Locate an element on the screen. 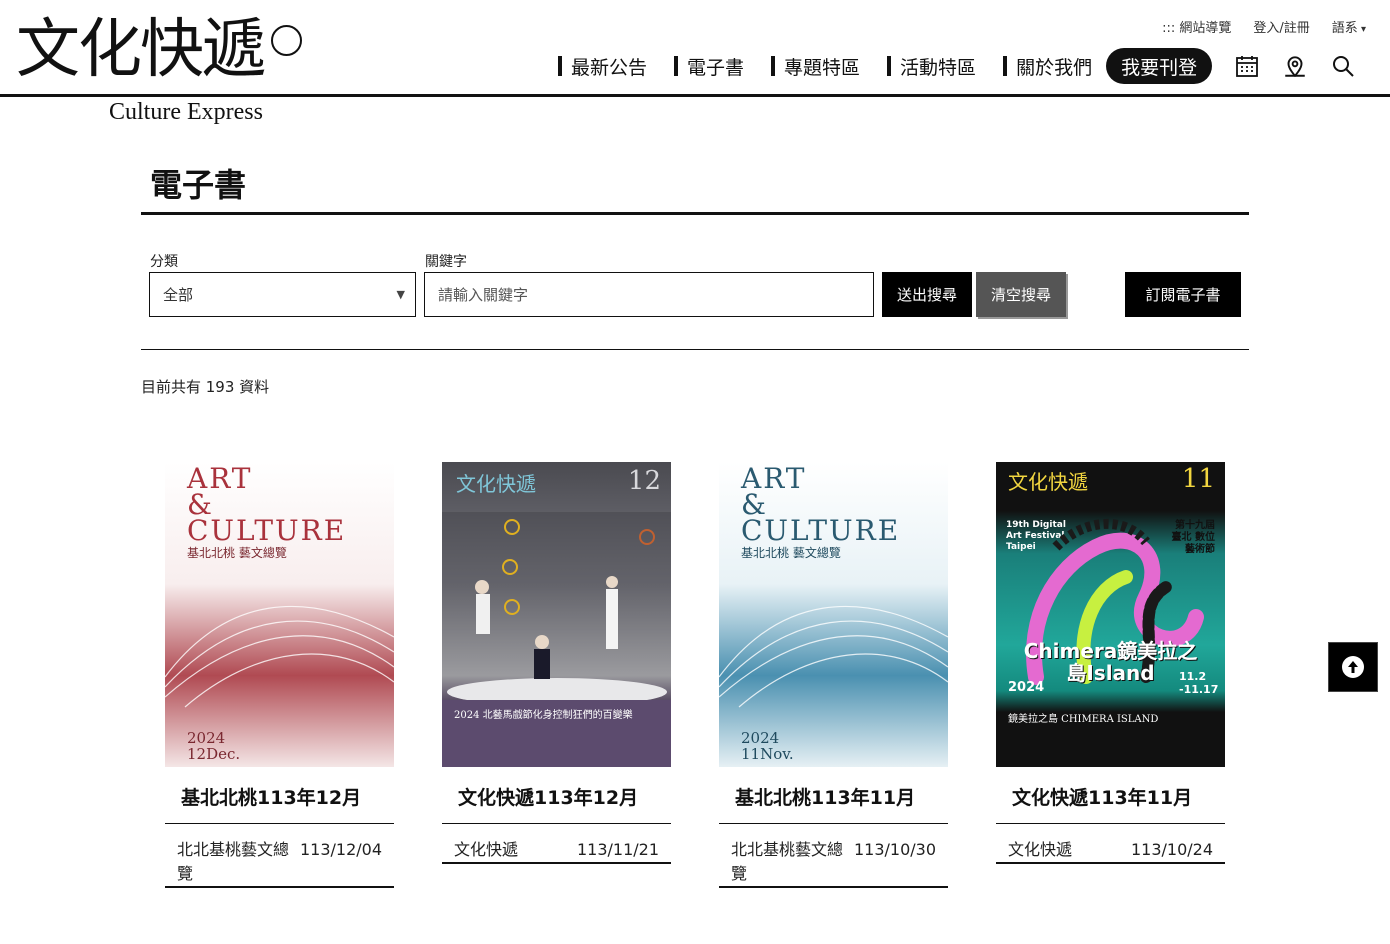 The height and width of the screenshot is (944, 1390). cover-issue-number: 11 is located at coordinates (1198, 479).